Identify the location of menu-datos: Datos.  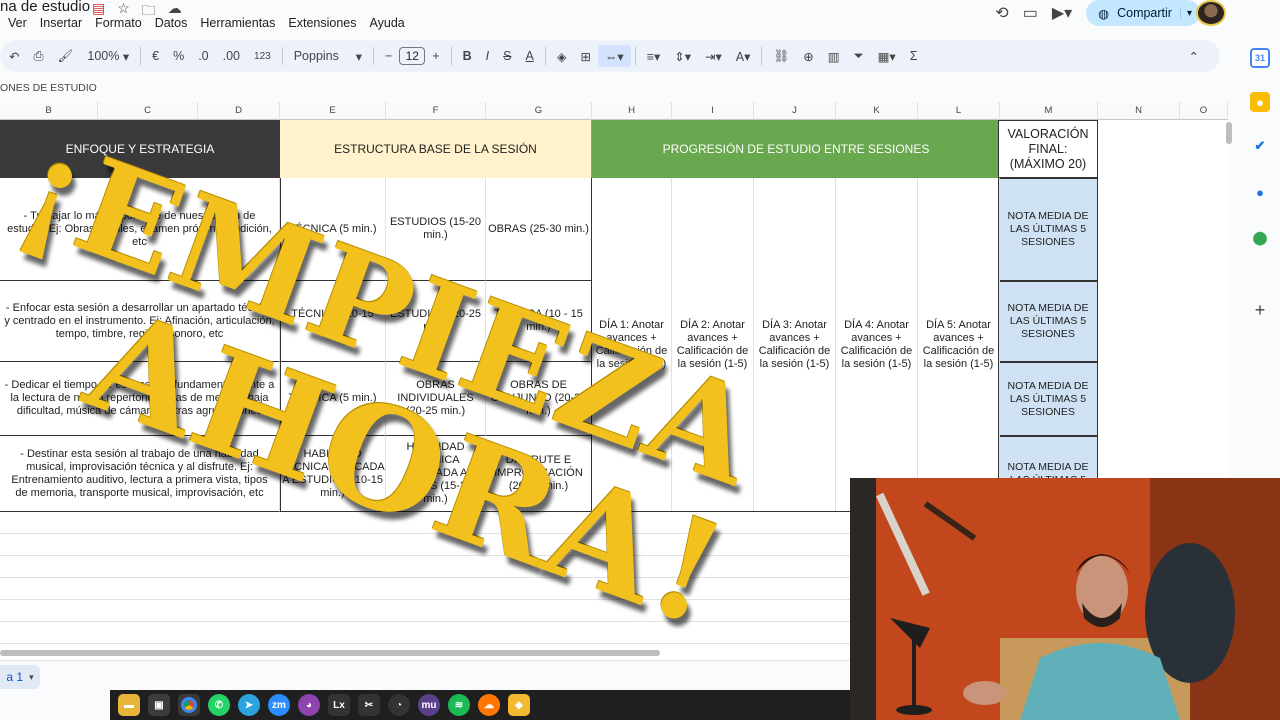
(171, 23).